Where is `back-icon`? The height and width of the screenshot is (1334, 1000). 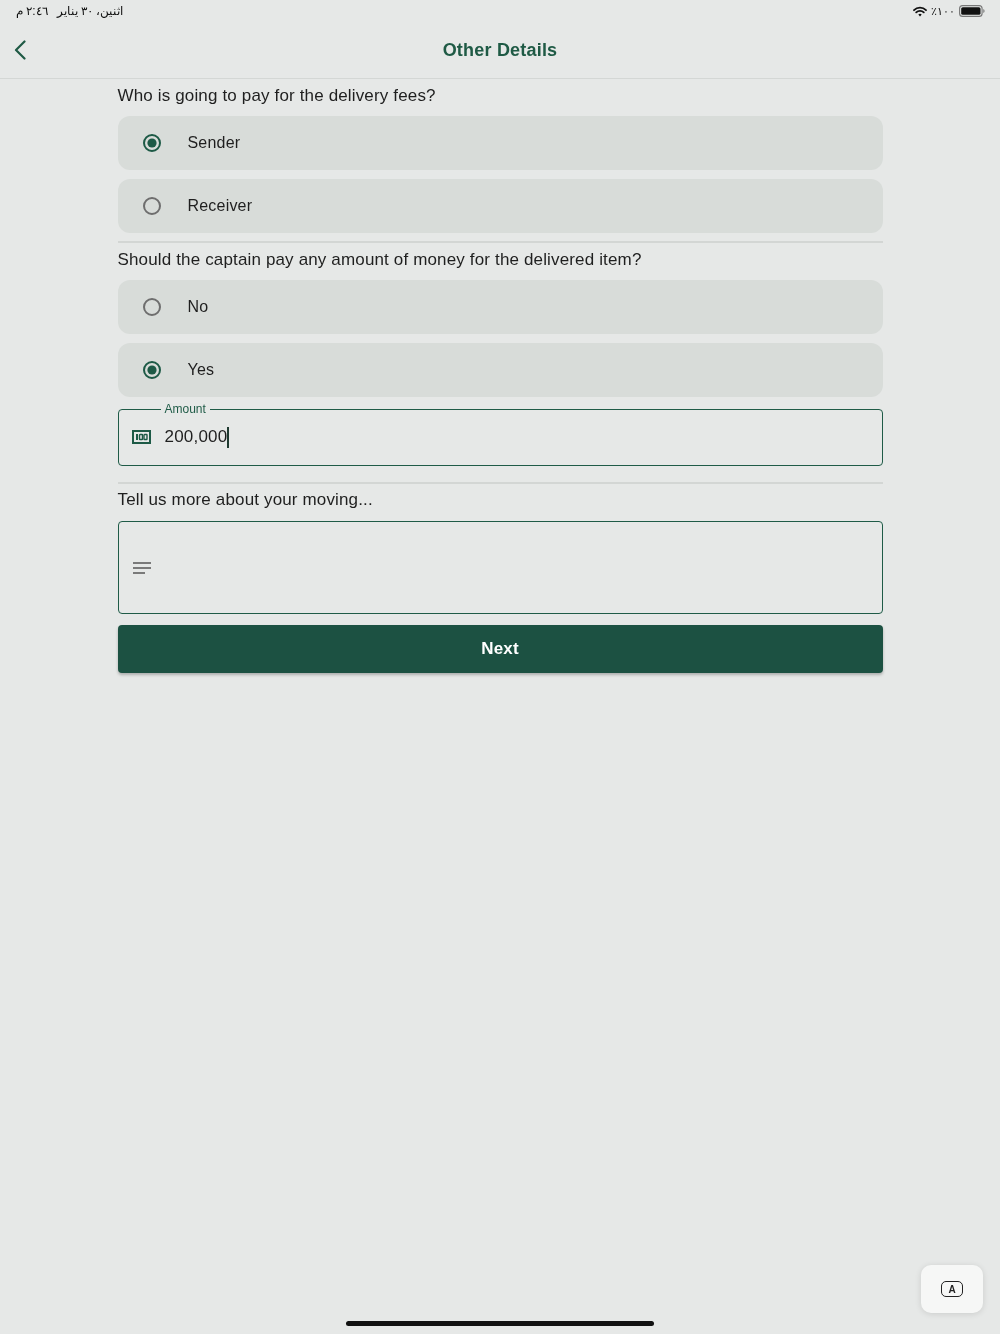
back-icon is located at coordinates (20, 50).